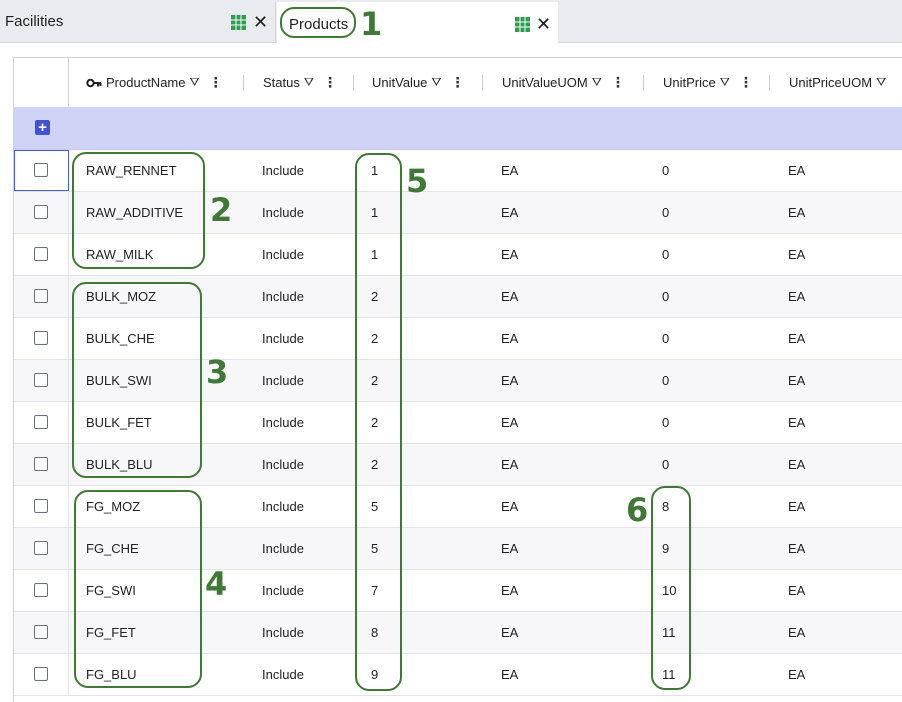 Image resolution: width=902 pixels, height=702 pixels. Describe the element at coordinates (120, 338) in the screenshot. I see `cell-productname: BULK_CHE` at that location.